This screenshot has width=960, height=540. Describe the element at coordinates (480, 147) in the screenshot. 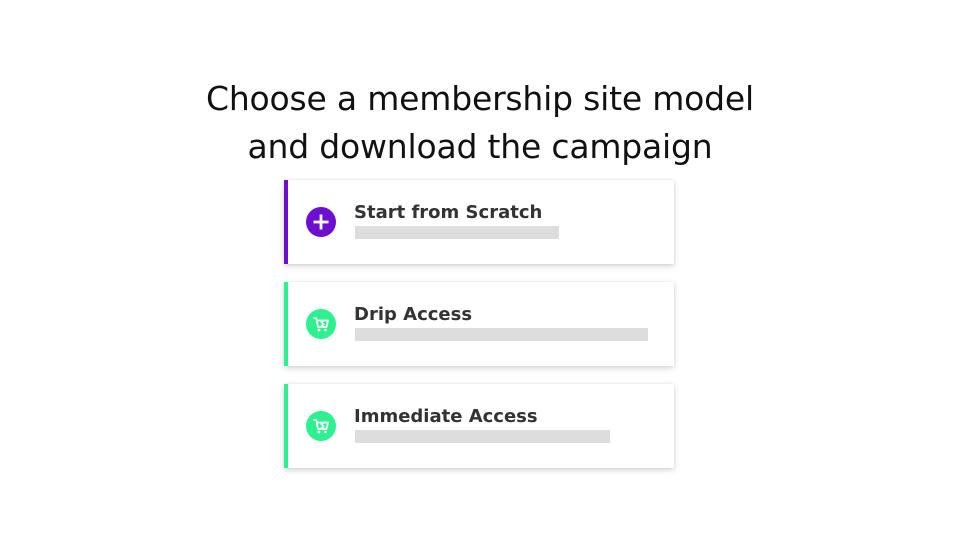

I see `page-title-line-2: and download the campaign` at that location.